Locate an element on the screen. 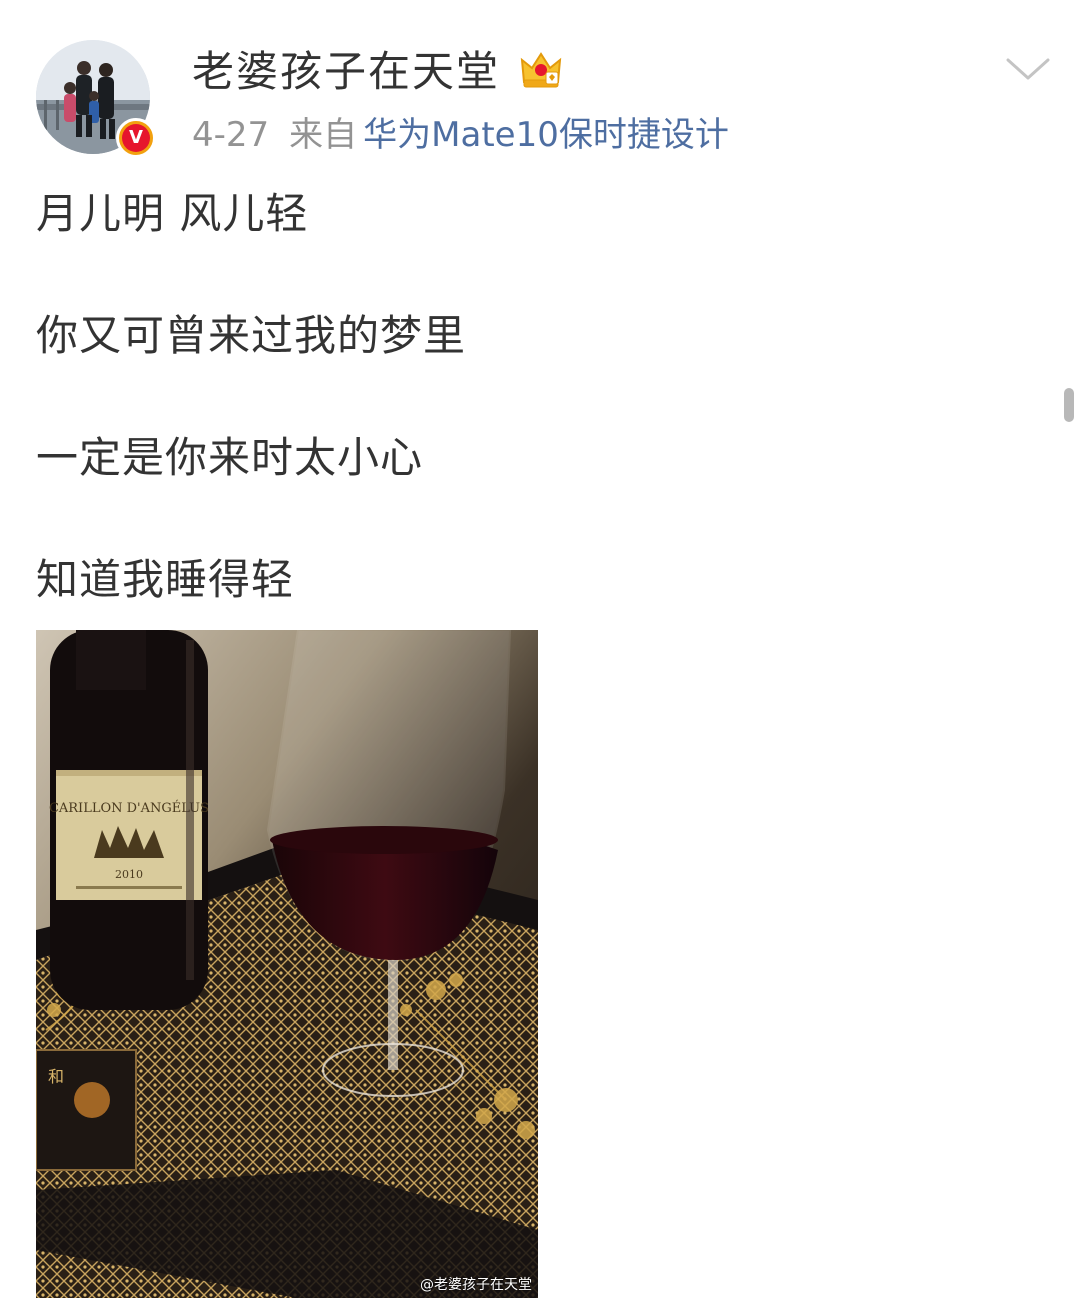 This screenshot has height=1298, width=1080. chevron-down-icon is located at coordinates (1028, 69).